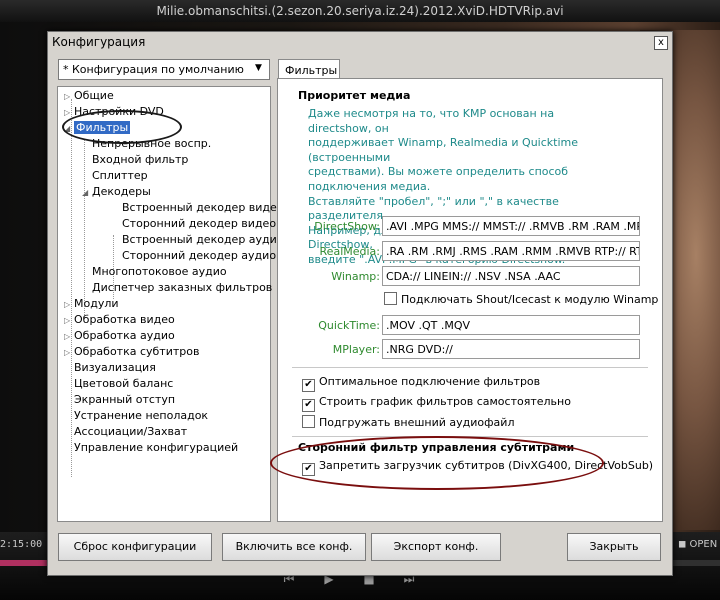  What do you see at coordinates (697, 544) in the screenshot?
I see `open-label: ◼ OPEN` at bounding box center [697, 544].